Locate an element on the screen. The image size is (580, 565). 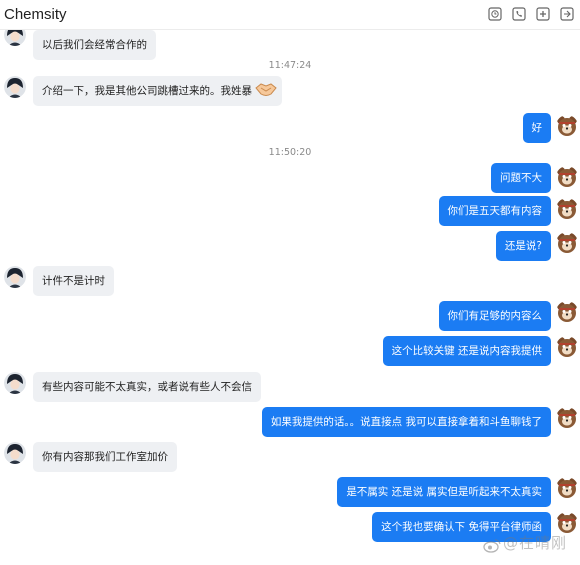
more-window-icon is located at coordinates (567, 14).